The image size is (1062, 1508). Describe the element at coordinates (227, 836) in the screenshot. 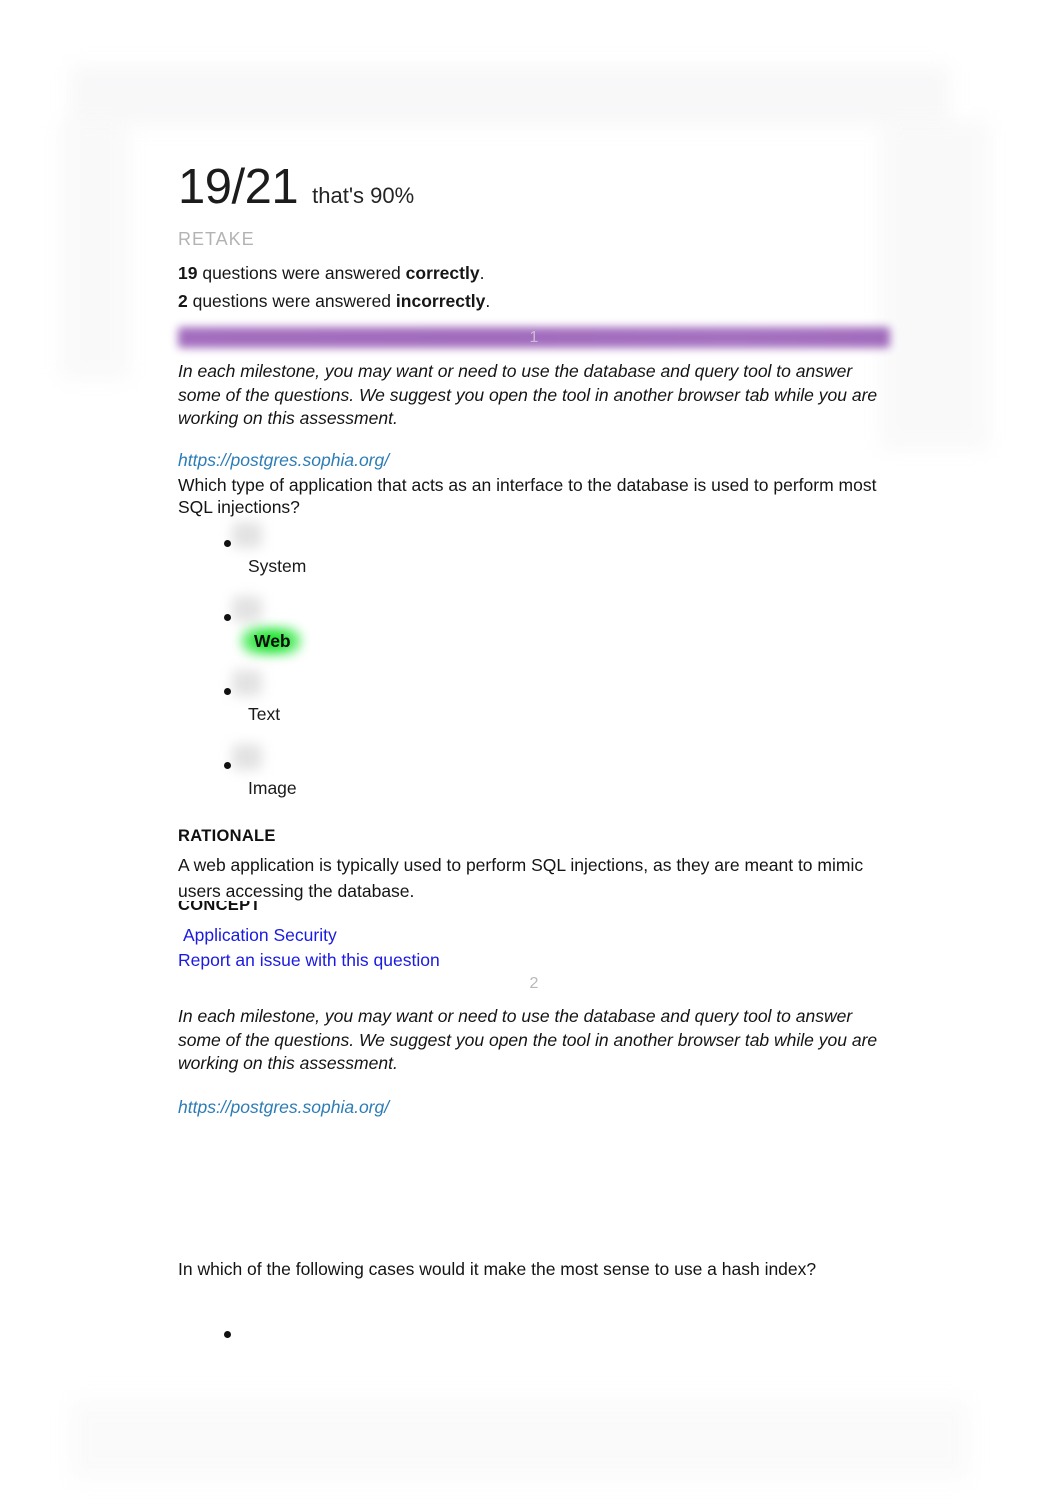

I see `rationale-heading: RATIONALE` at that location.